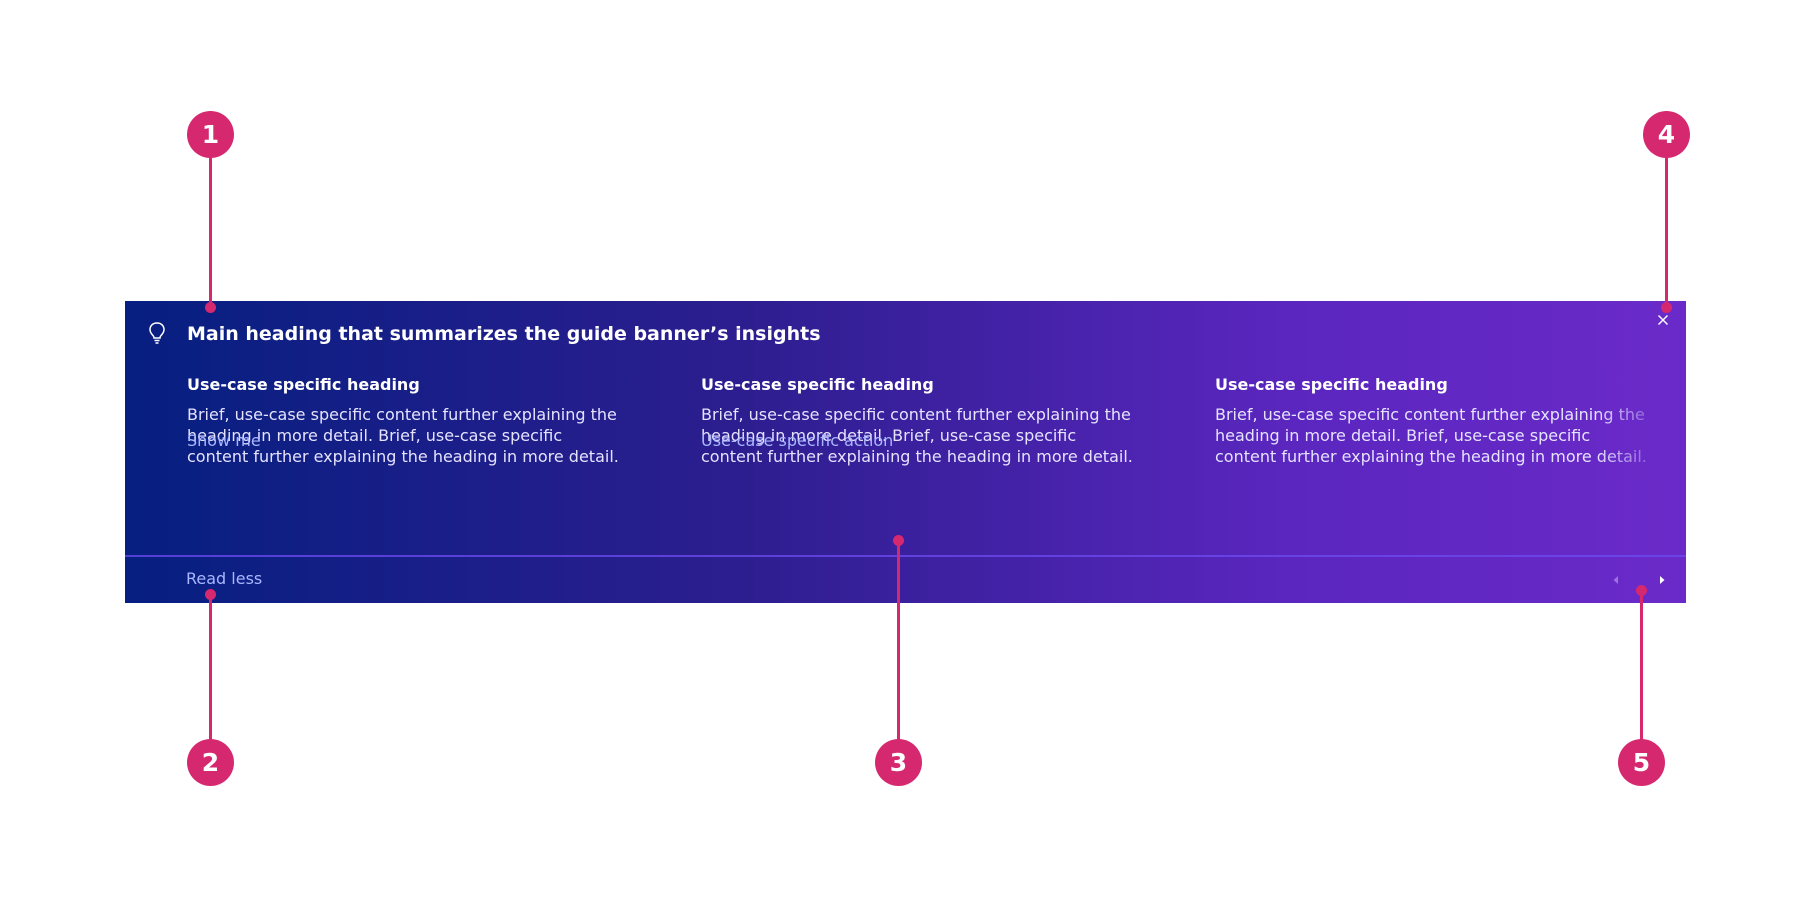 The image size is (1800, 900). I want to click on callout-1-anchor, so click(210, 307).